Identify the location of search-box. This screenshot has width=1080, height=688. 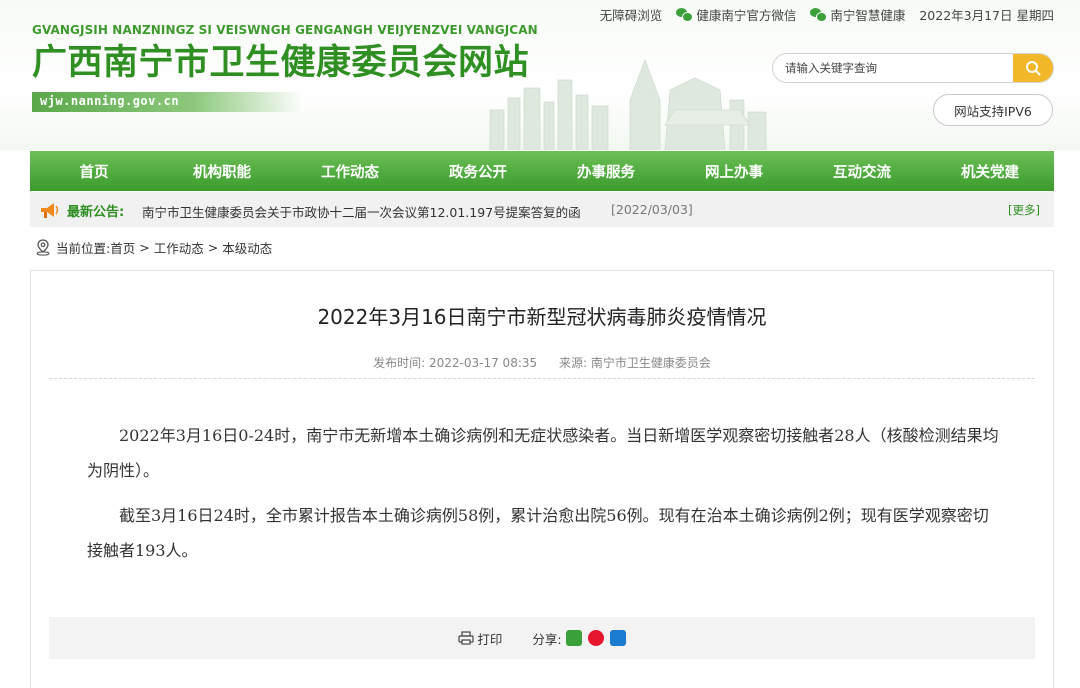
(913, 68).